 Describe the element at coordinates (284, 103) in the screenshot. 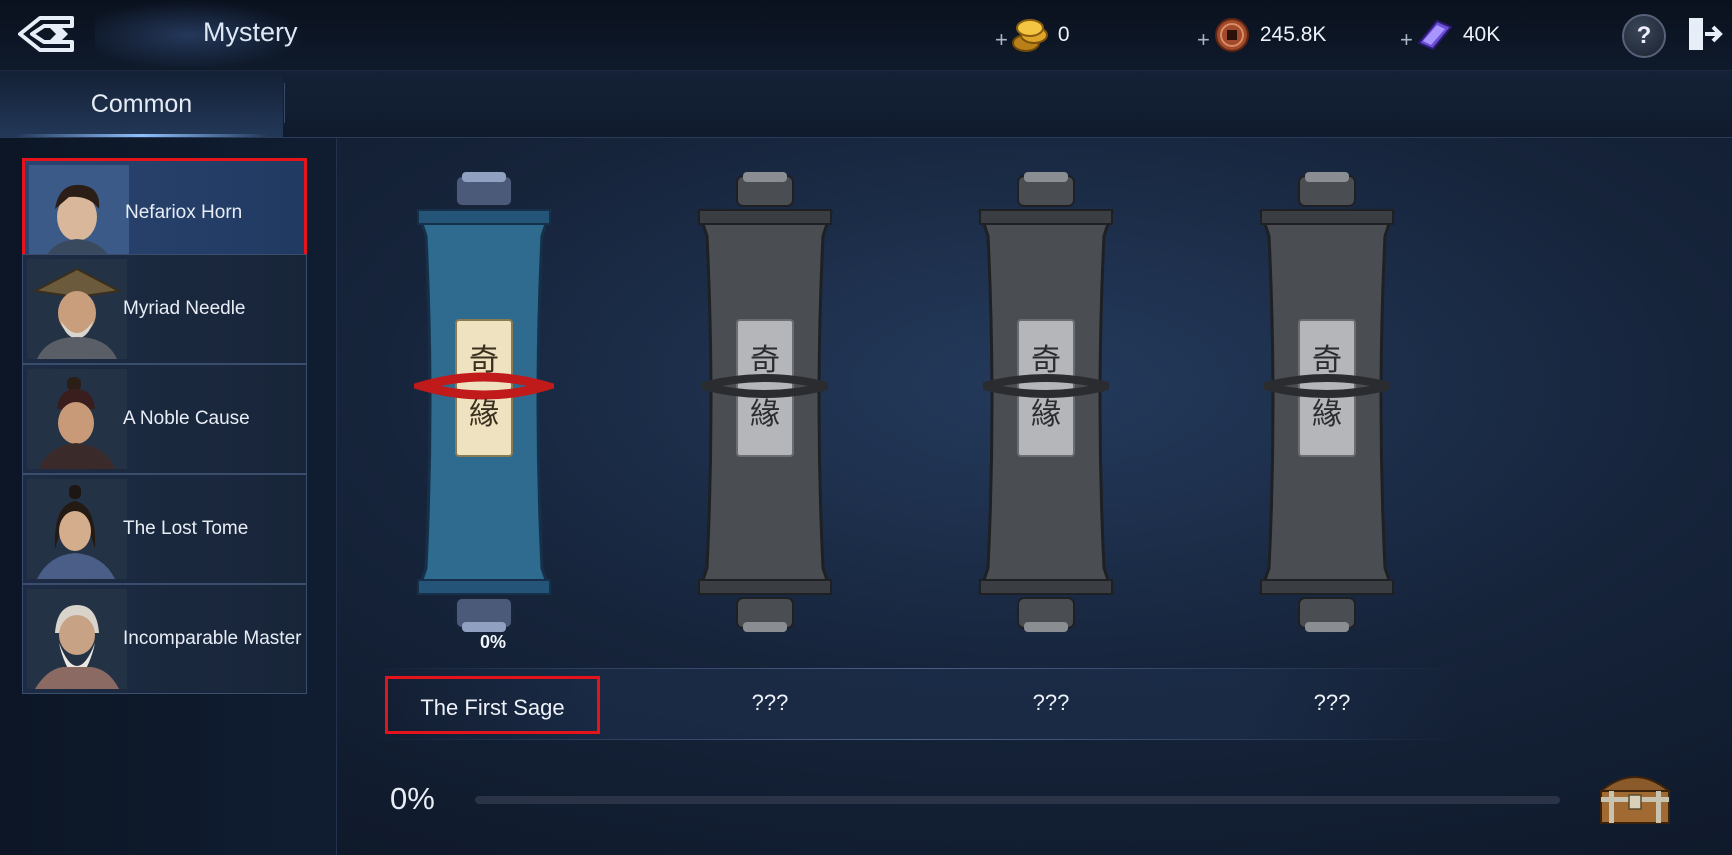

I see `tab-divider` at that location.